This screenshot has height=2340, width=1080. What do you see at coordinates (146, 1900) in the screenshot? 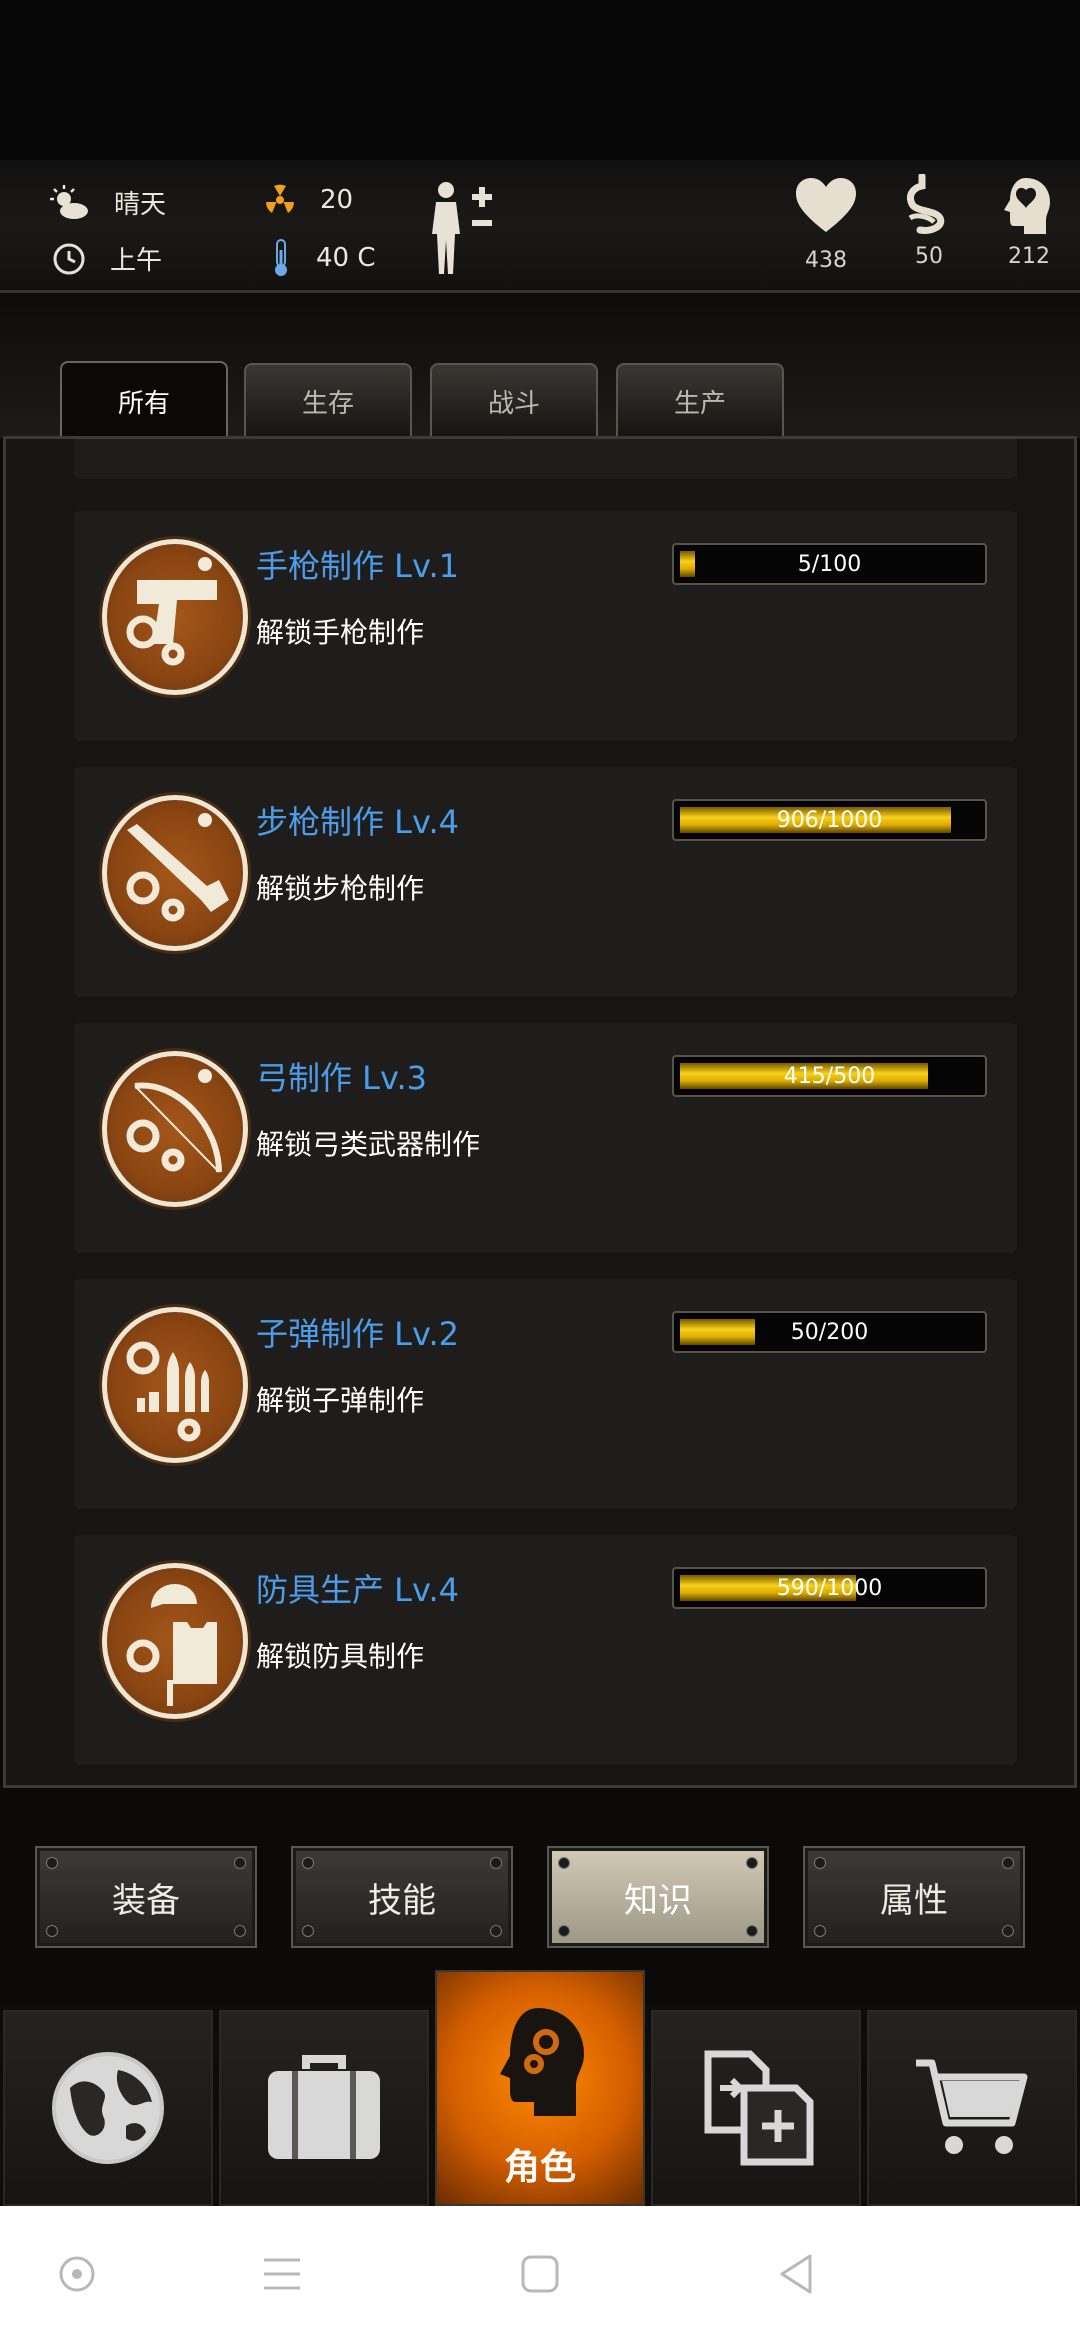
I see `equipment-label: 装备` at bounding box center [146, 1900].